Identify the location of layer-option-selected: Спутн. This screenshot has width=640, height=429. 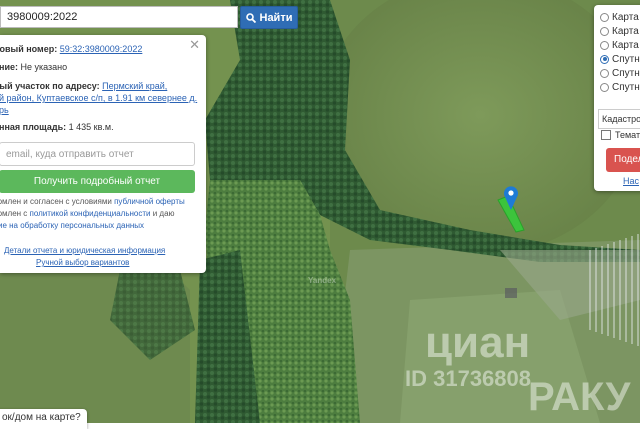
(620, 59).